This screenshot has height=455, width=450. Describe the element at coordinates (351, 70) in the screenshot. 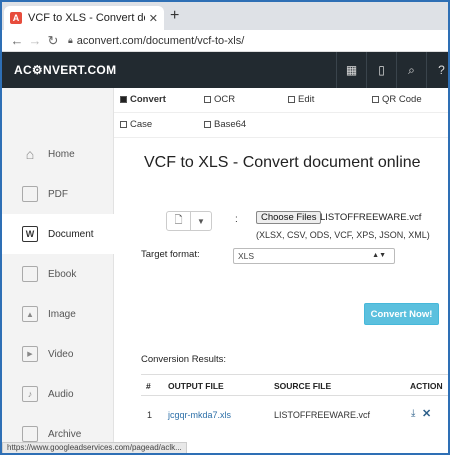

I see `grid-icon: ▦` at that location.